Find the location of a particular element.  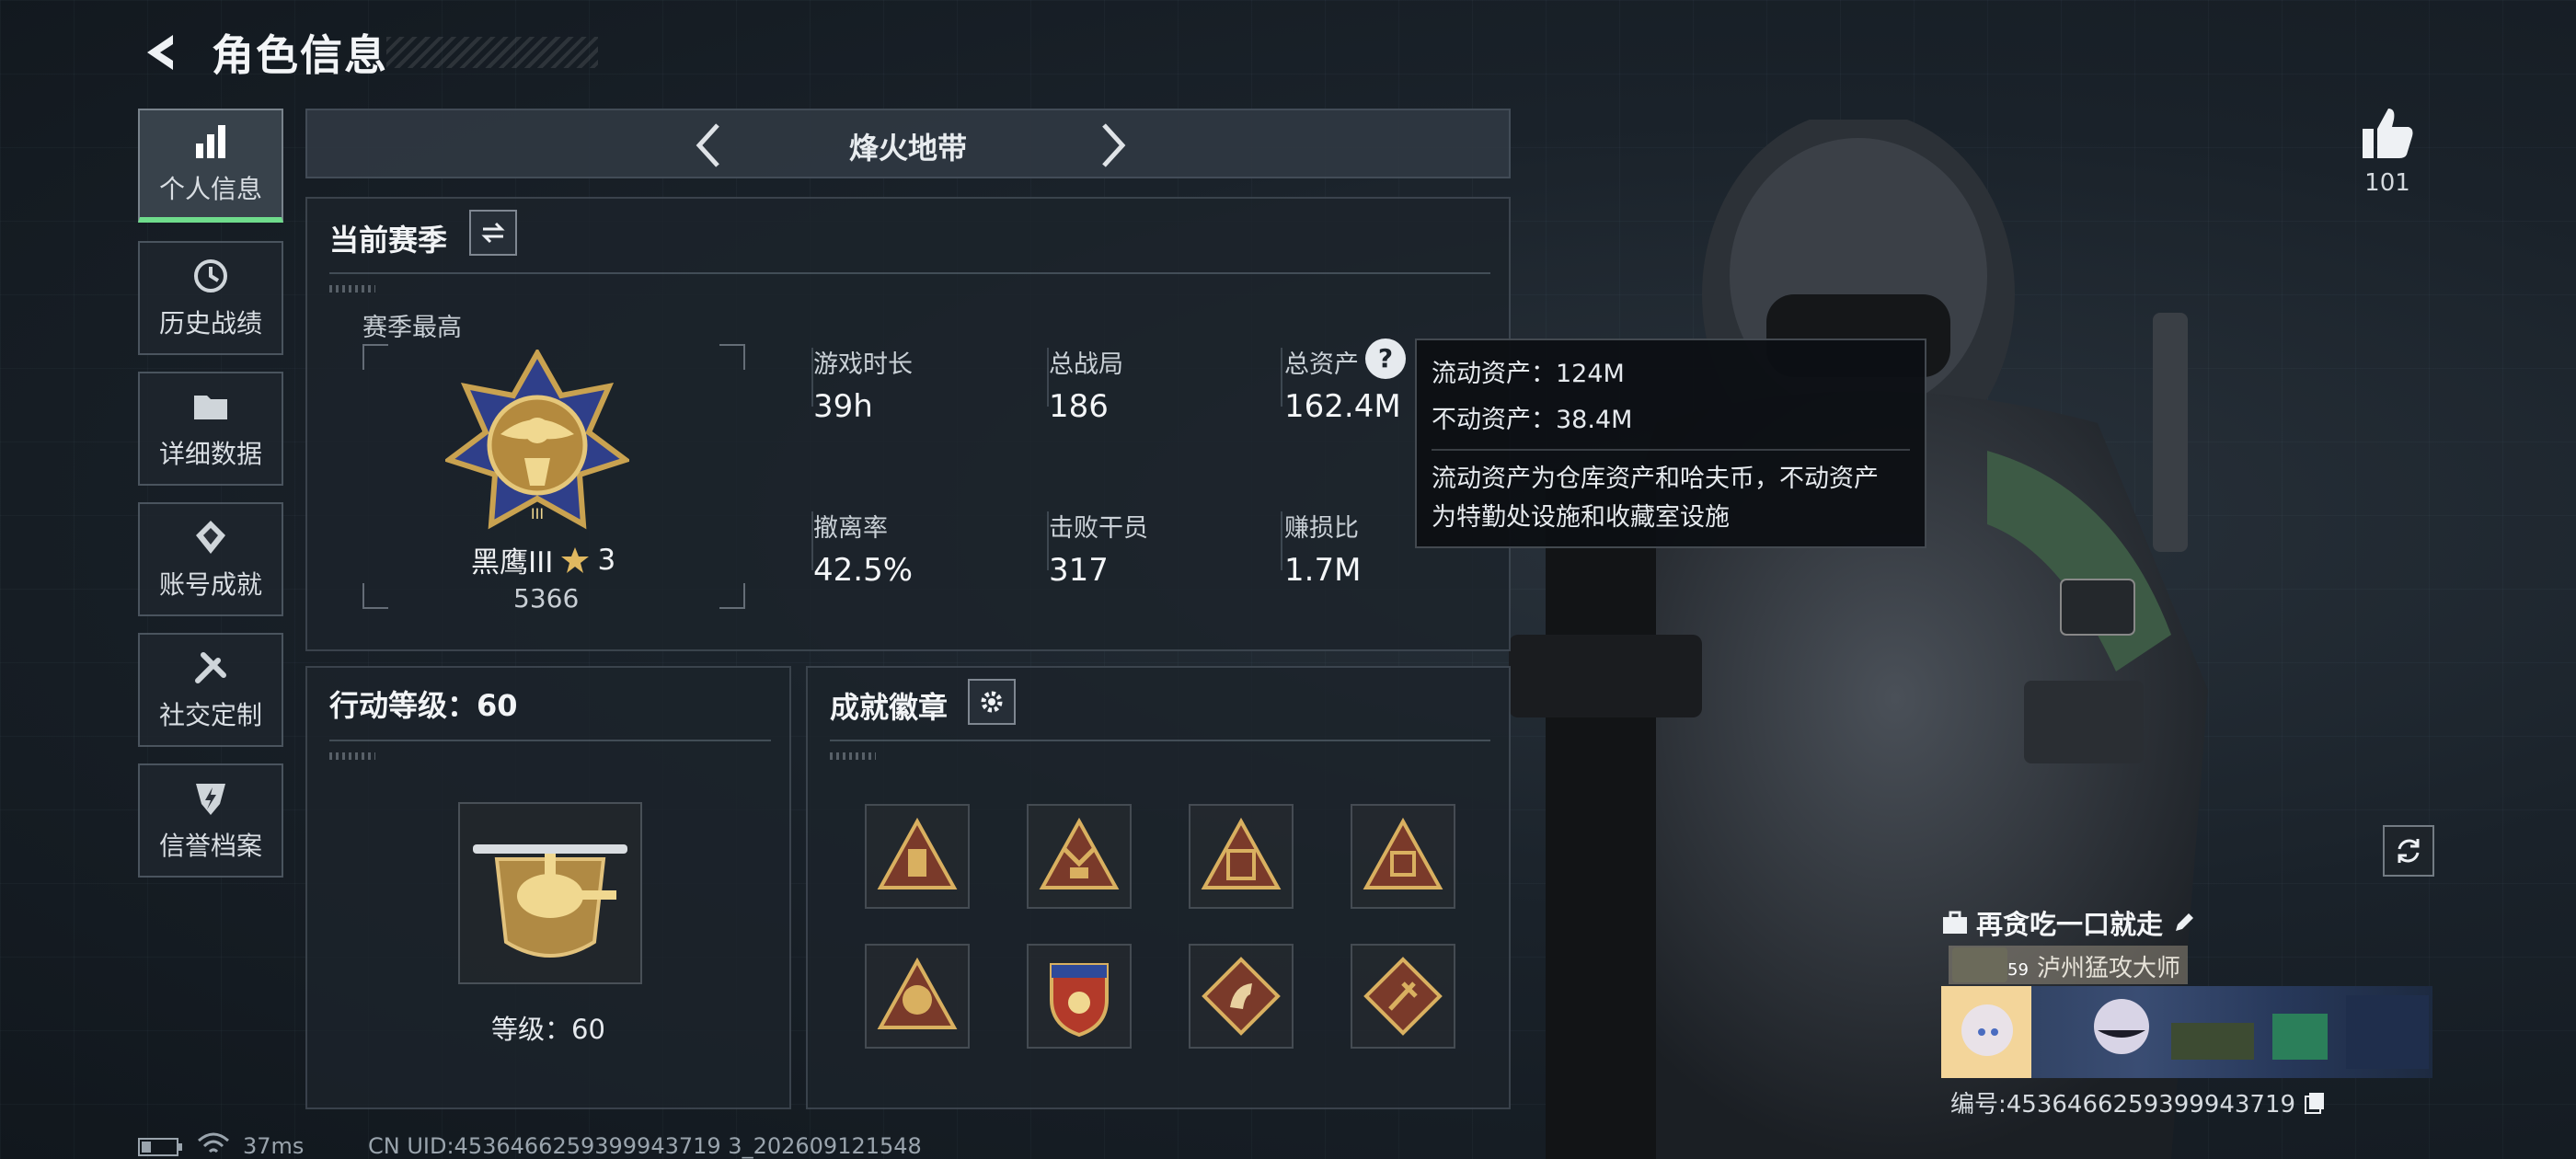

level-emblem-frame is located at coordinates (550, 893).